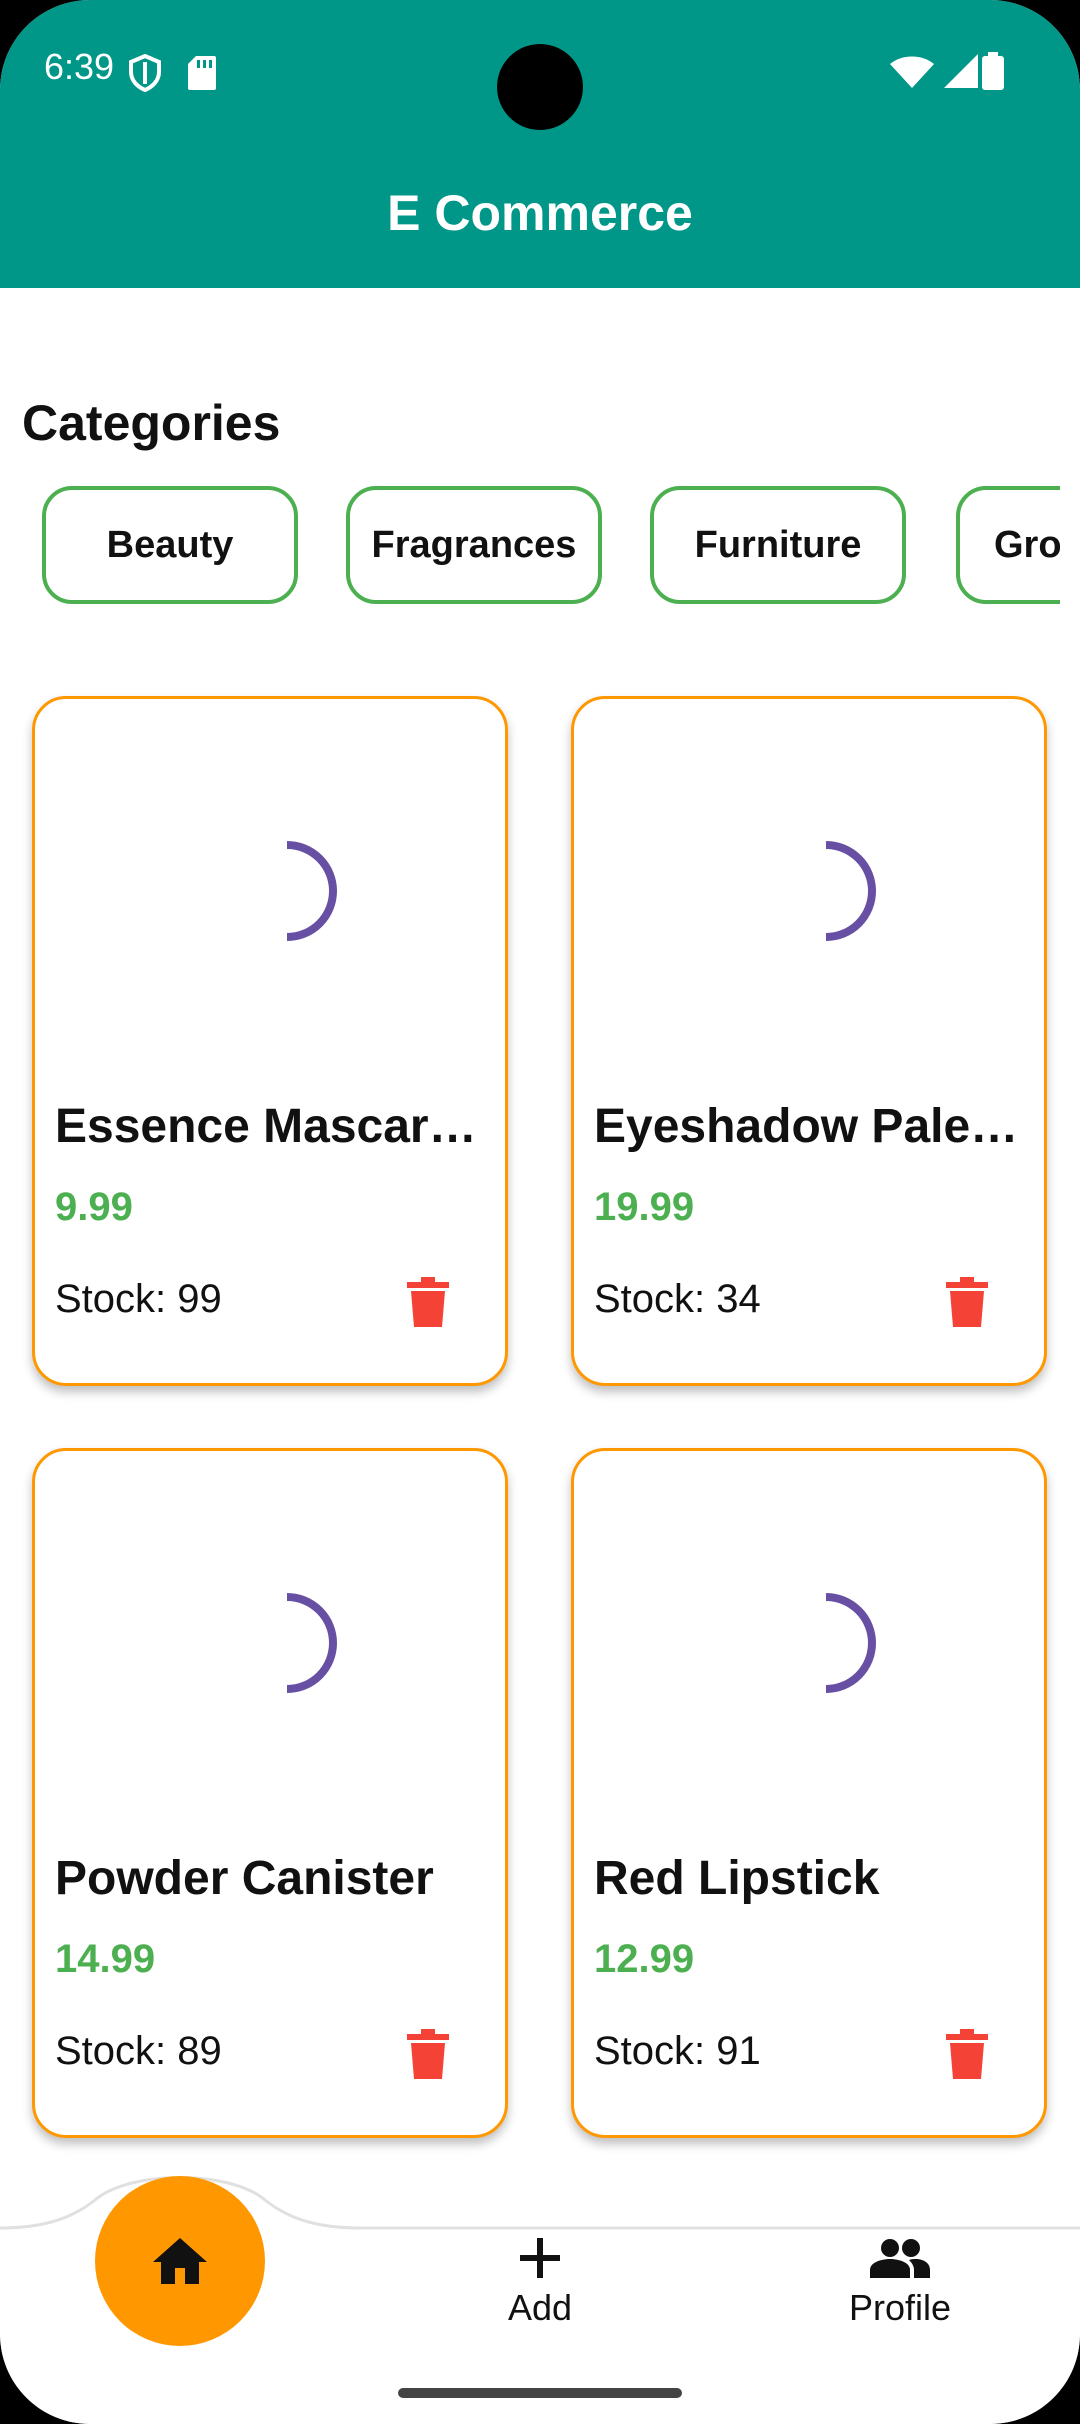  Describe the element at coordinates (900, 2283) in the screenshot. I see `nav-profile-button: Profile` at that location.